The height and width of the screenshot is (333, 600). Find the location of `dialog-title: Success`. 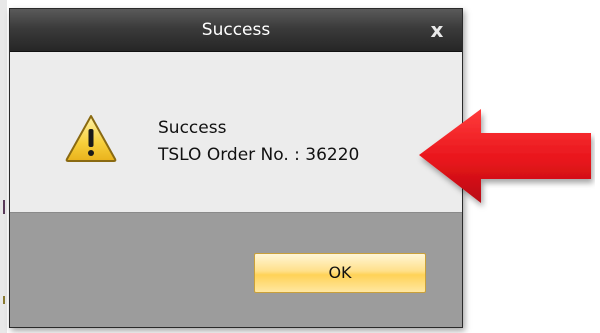

dialog-title: Success is located at coordinates (236, 30).